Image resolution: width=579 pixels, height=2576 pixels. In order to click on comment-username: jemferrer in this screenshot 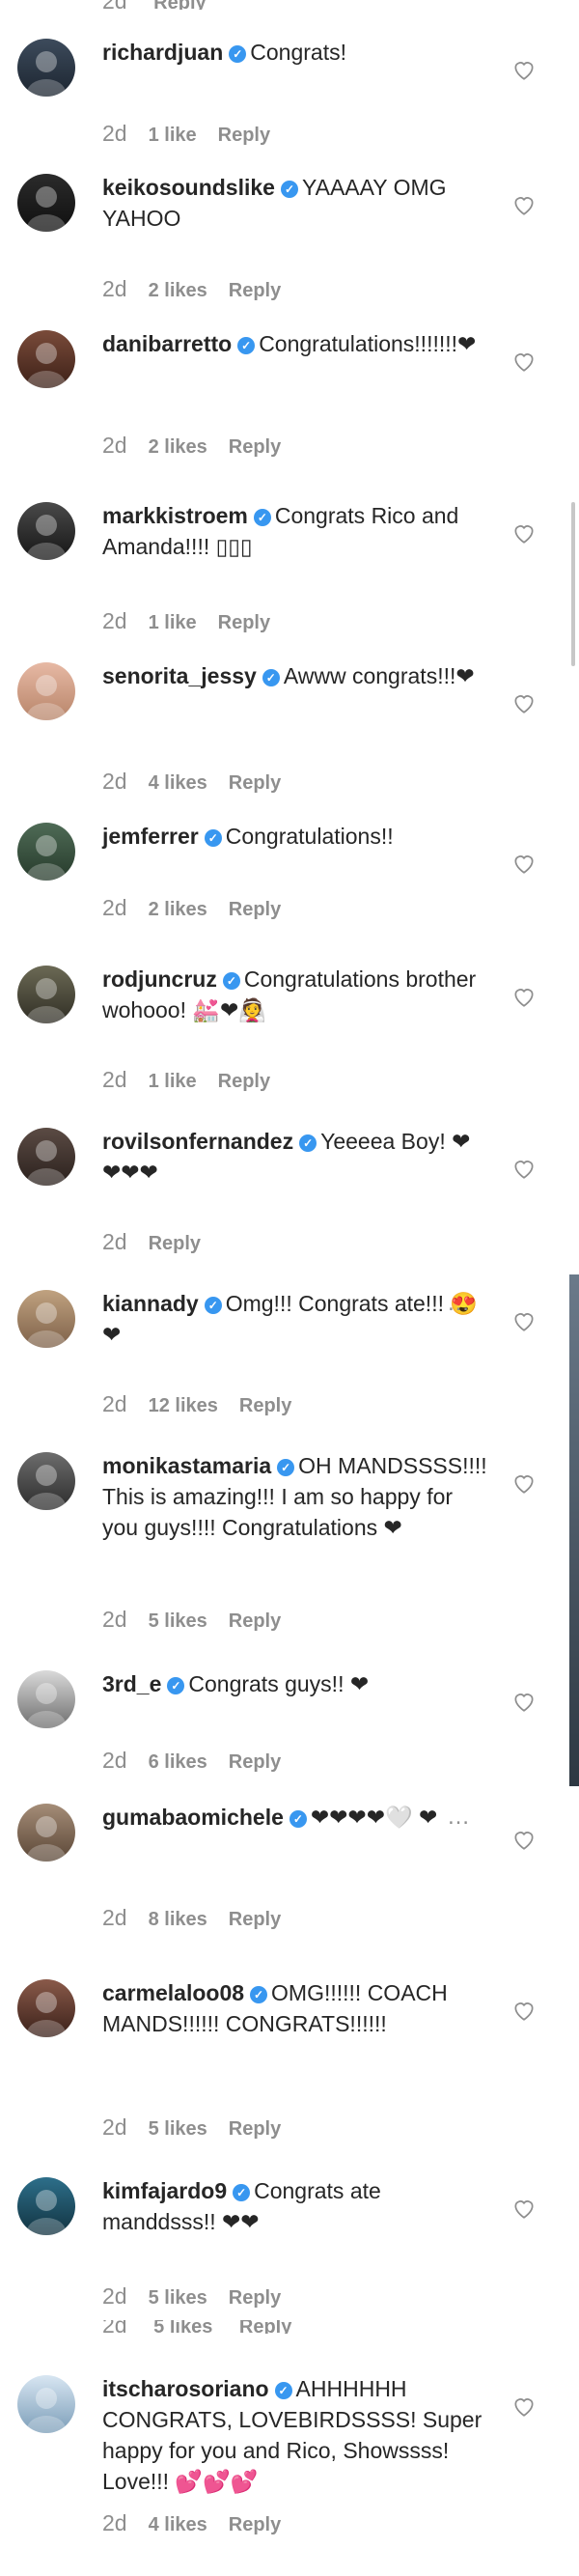, I will do `click(150, 837)`.